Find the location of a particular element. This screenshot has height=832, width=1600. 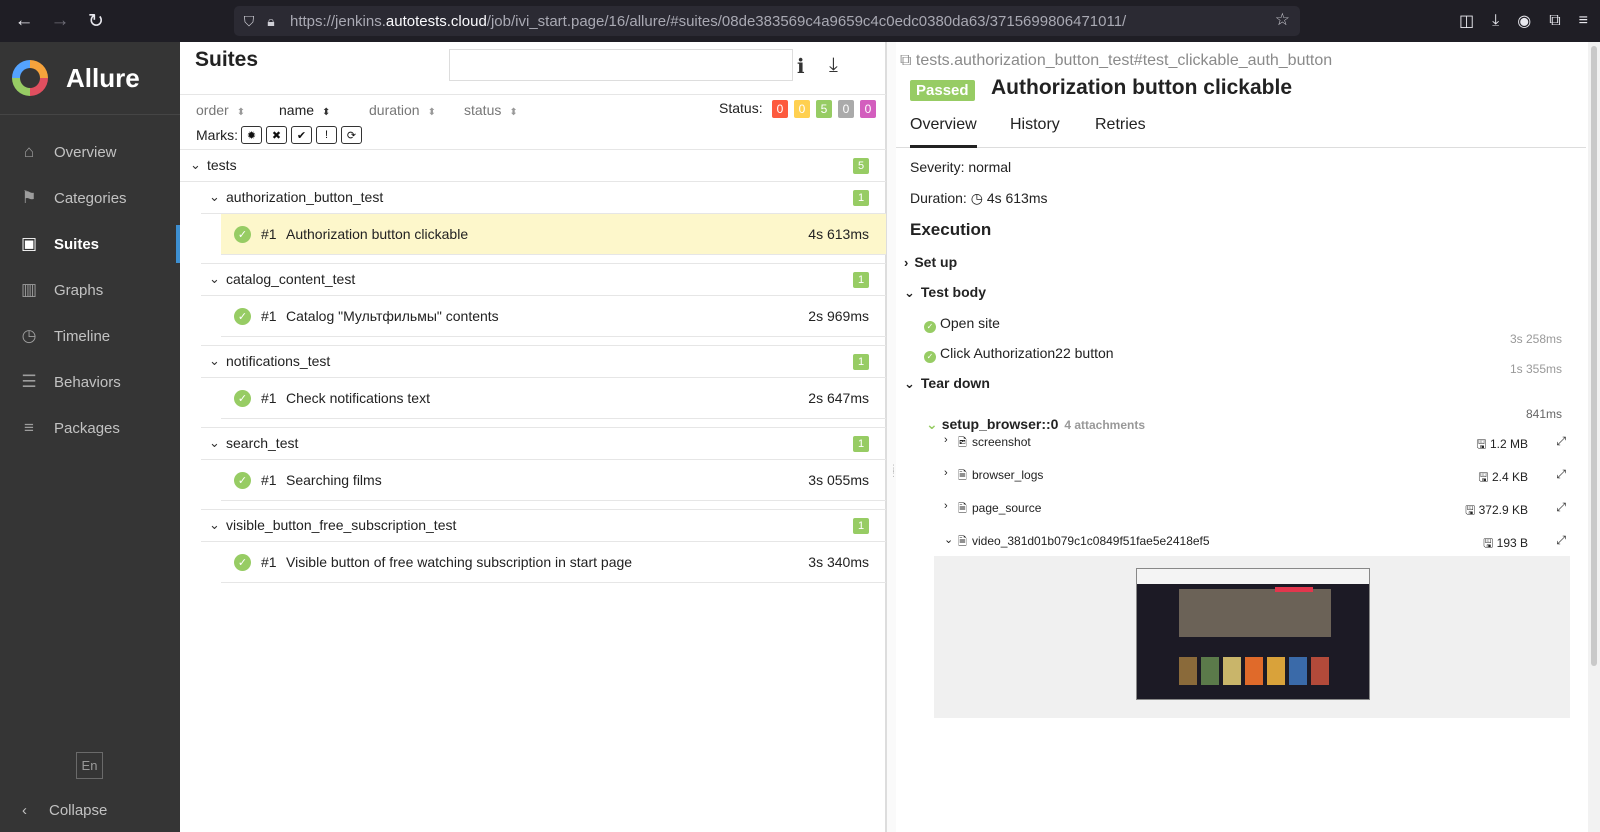

reload-icon: ↻ is located at coordinates (96, 21).